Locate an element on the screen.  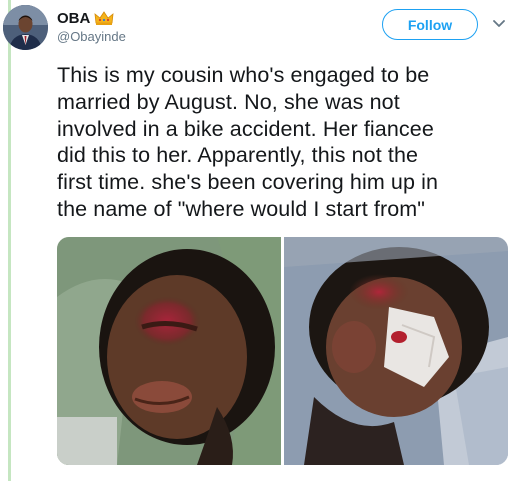
follow-button: Follow is located at coordinates (430, 24).